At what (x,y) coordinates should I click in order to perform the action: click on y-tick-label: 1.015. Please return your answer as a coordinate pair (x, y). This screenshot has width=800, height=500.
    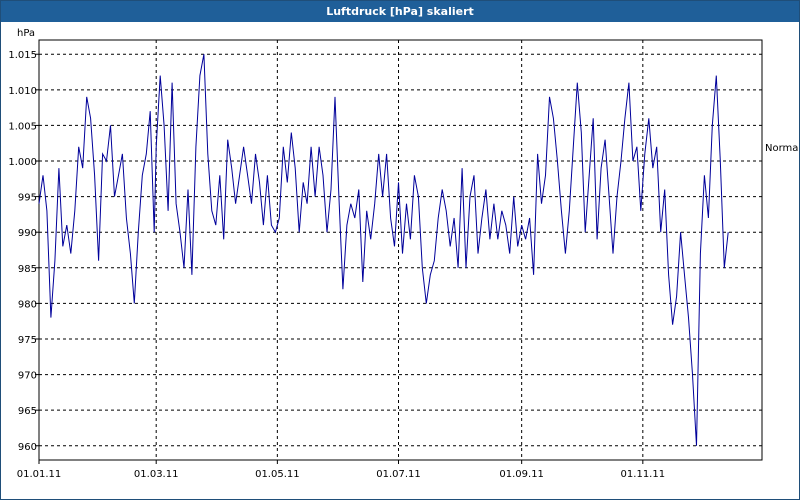
    Looking at the image, I should click on (22, 55).